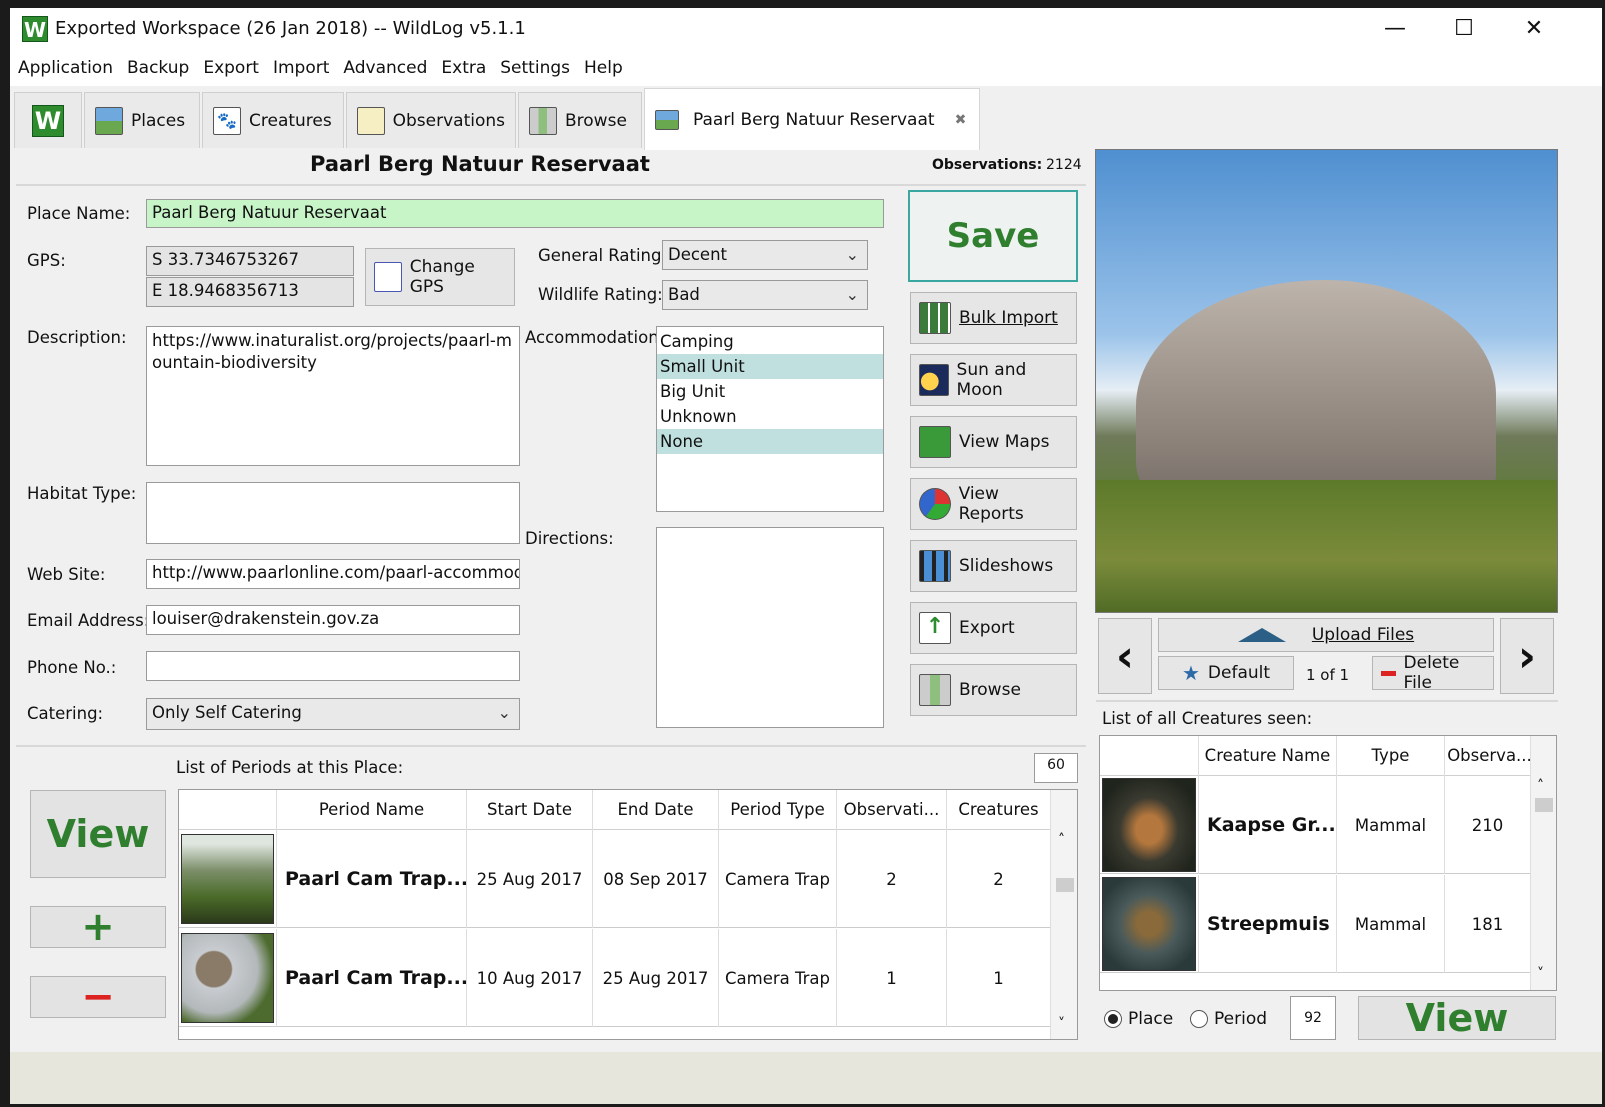  Describe the element at coordinates (1527, 656) in the screenshot. I see `next-image-button: ›` at that location.